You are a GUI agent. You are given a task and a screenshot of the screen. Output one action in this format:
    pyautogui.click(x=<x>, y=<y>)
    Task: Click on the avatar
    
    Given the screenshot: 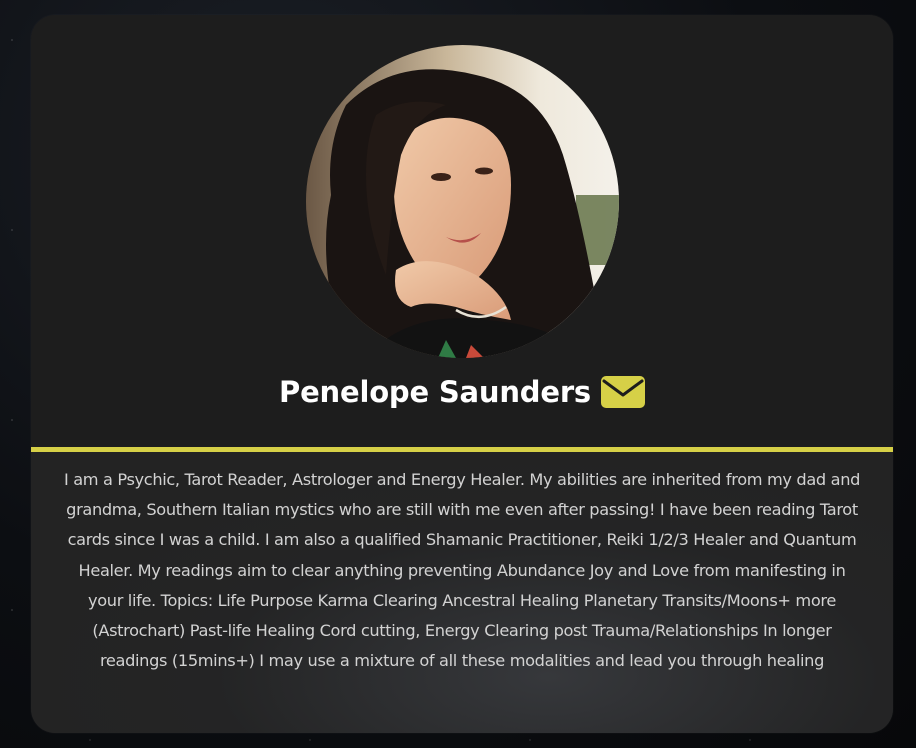 What is the action you would take?
    pyautogui.click(x=462, y=201)
    